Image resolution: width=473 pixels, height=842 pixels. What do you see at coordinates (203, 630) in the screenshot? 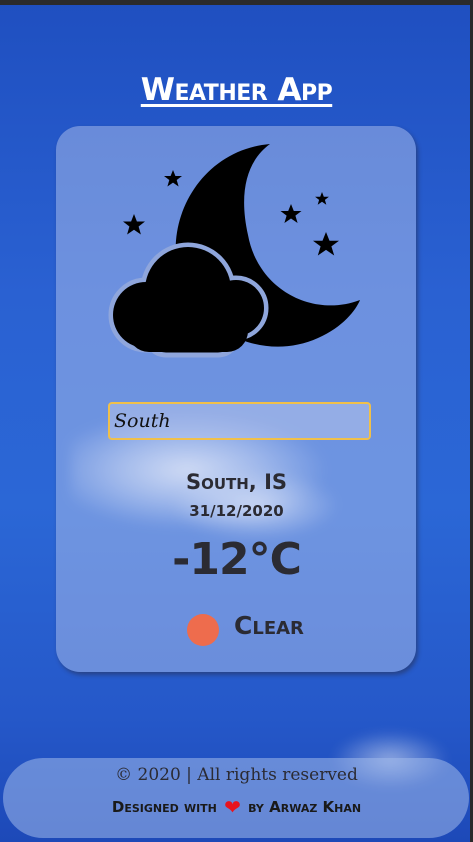
I see `condition-status-dot` at bounding box center [203, 630].